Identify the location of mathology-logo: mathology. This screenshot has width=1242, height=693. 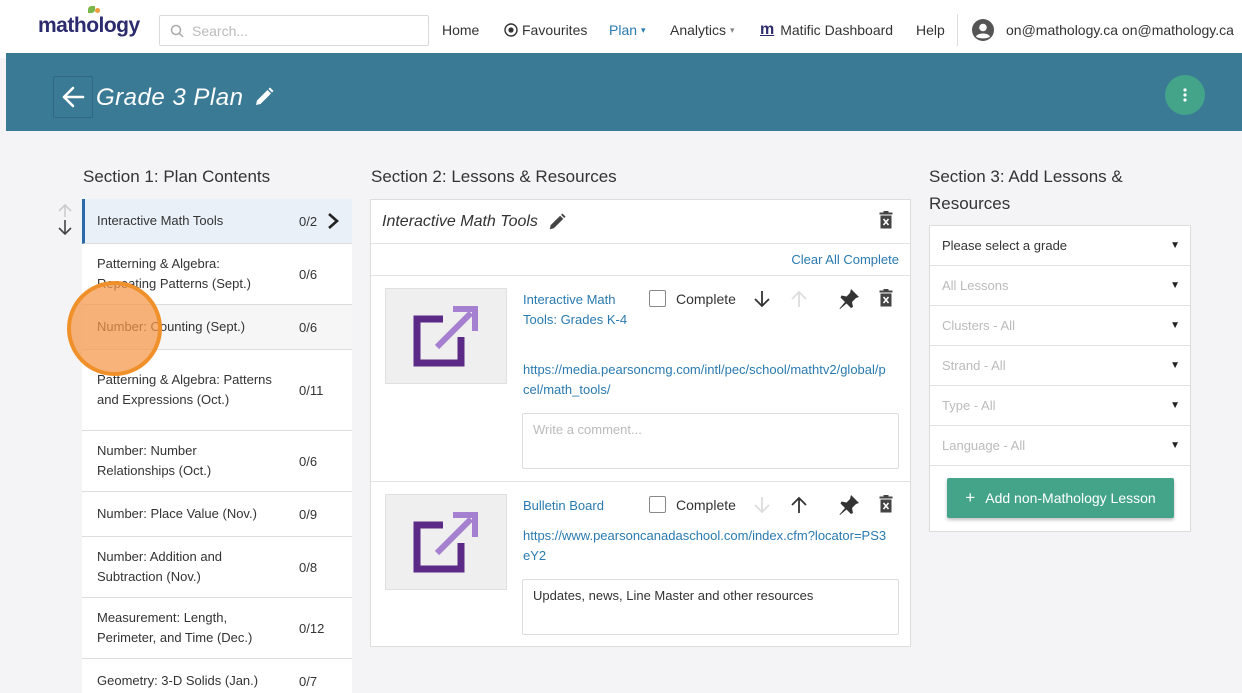
(89, 22).